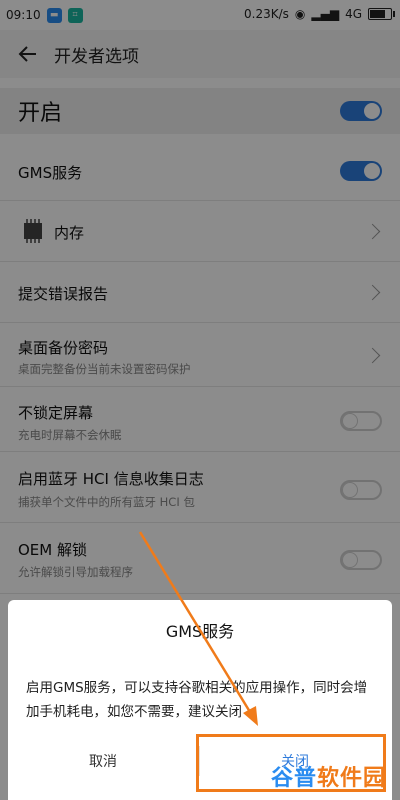  Describe the element at coordinates (198, 628) in the screenshot. I see `annotation-arrow-icon` at that location.